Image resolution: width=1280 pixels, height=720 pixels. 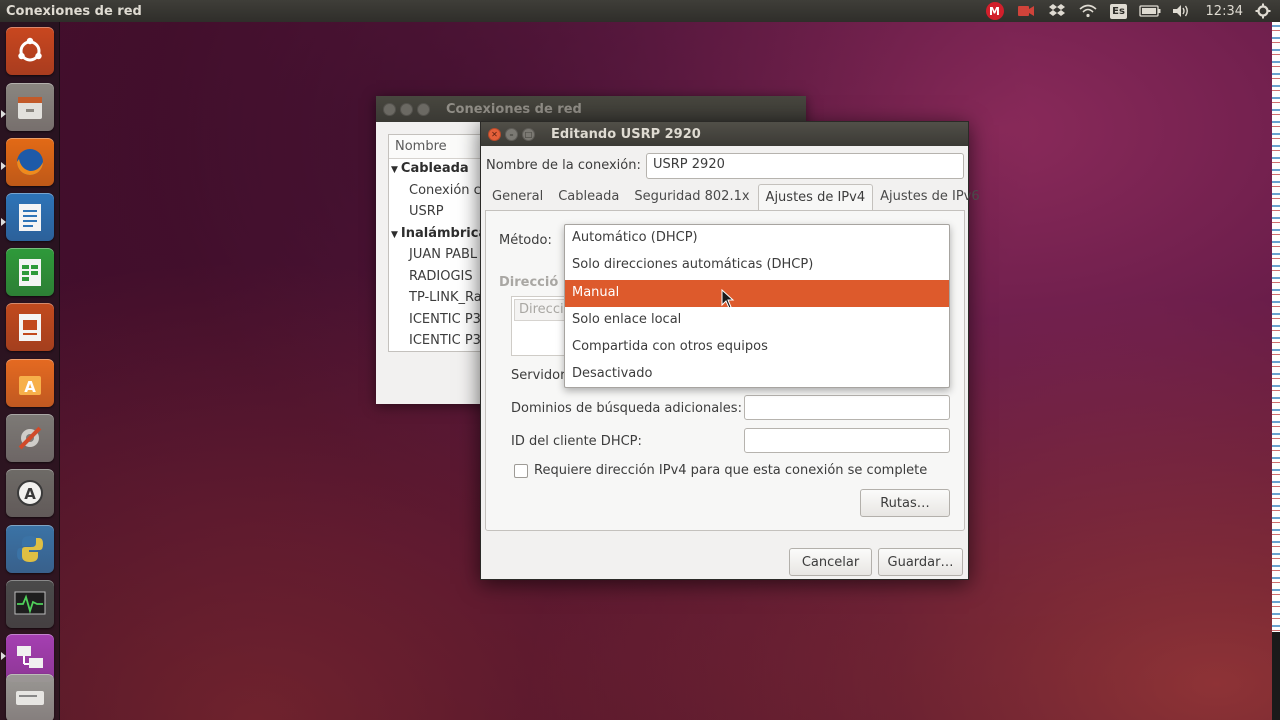 I want to click on method-option-automatico-dhcp: Automático (DHCP), so click(x=757, y=238).